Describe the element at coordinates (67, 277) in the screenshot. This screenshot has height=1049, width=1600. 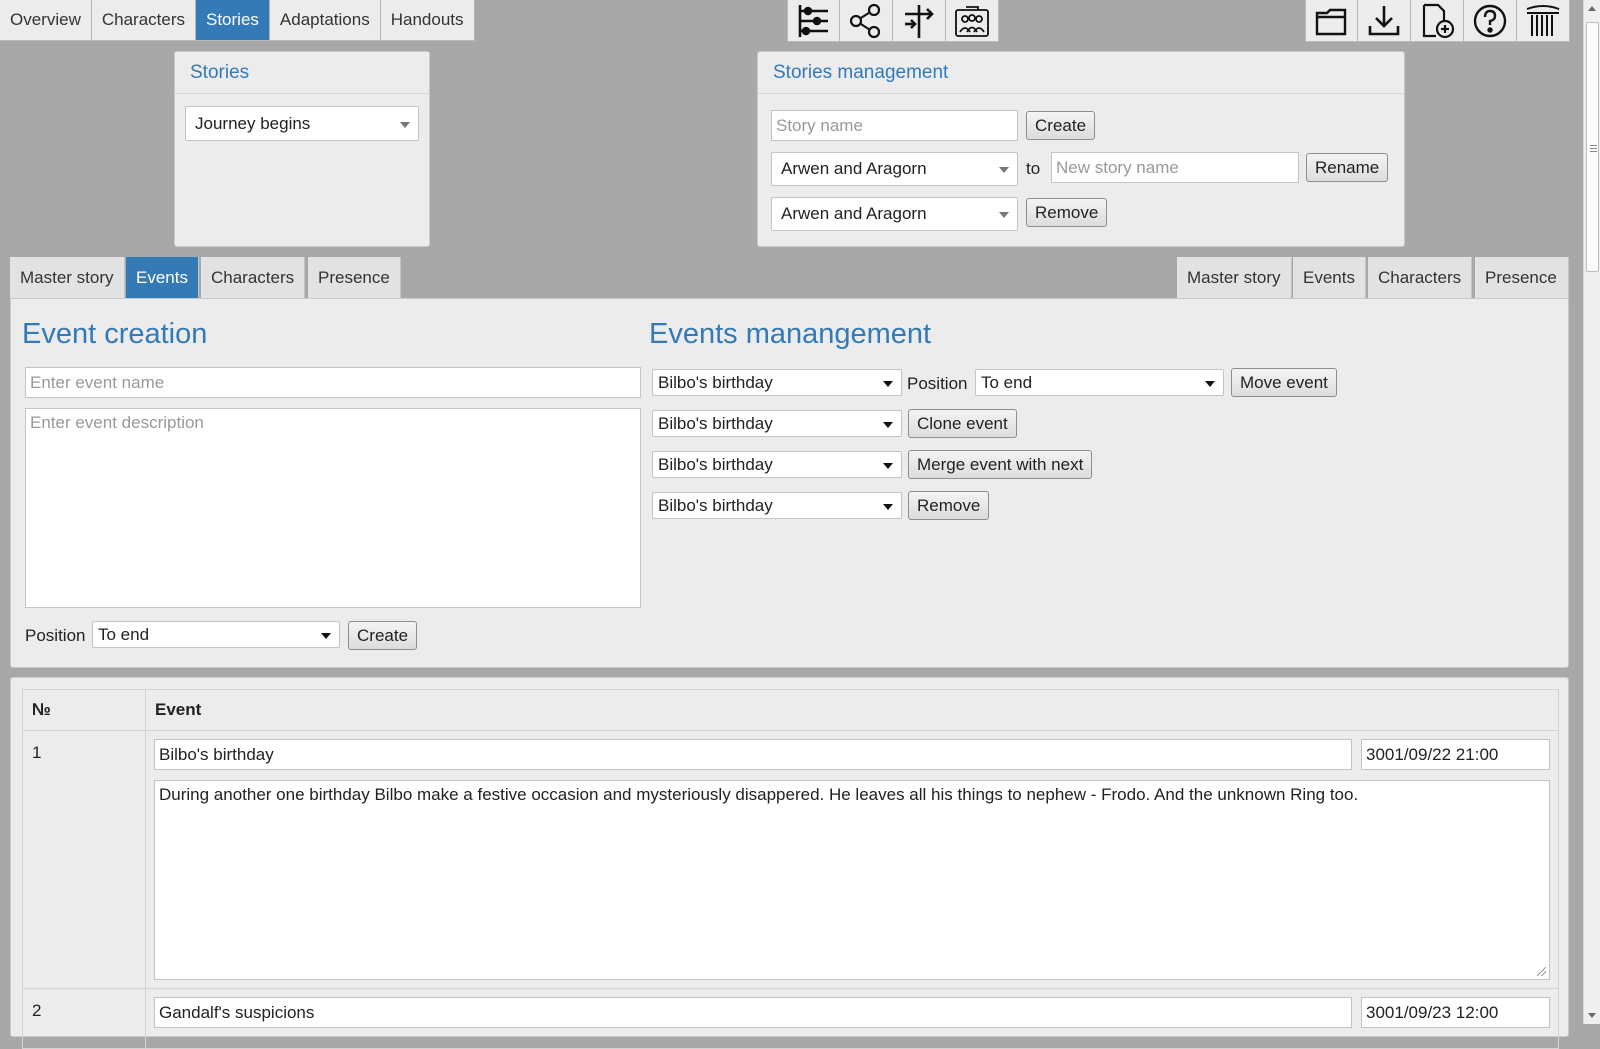
I see `subtab-left-master-story: Master story` at that location.